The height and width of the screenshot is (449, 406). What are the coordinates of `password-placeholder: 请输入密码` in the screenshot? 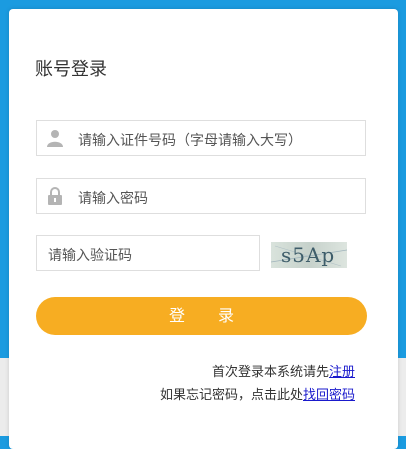 It's located at (113, 199).